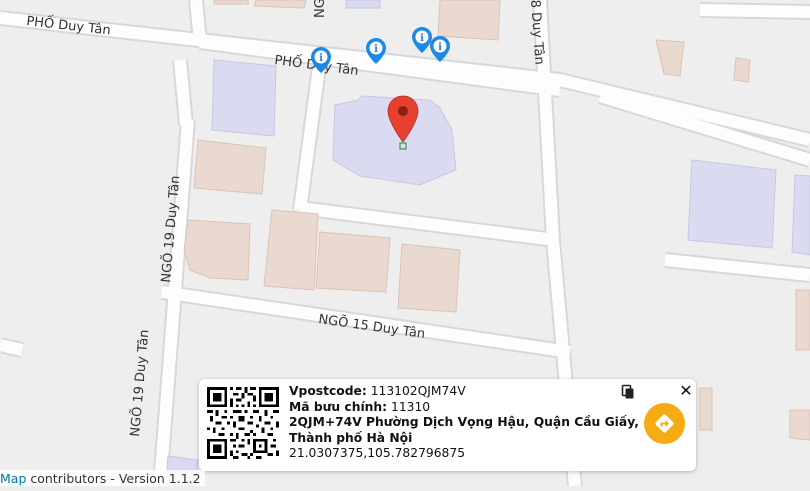 This screenshot has width=810, height=491. What do you see at coordinates (351, 437) in the screenshot?
I see `address-line-2: Thành phố Hà Nội` at bounding box center [351, 437].